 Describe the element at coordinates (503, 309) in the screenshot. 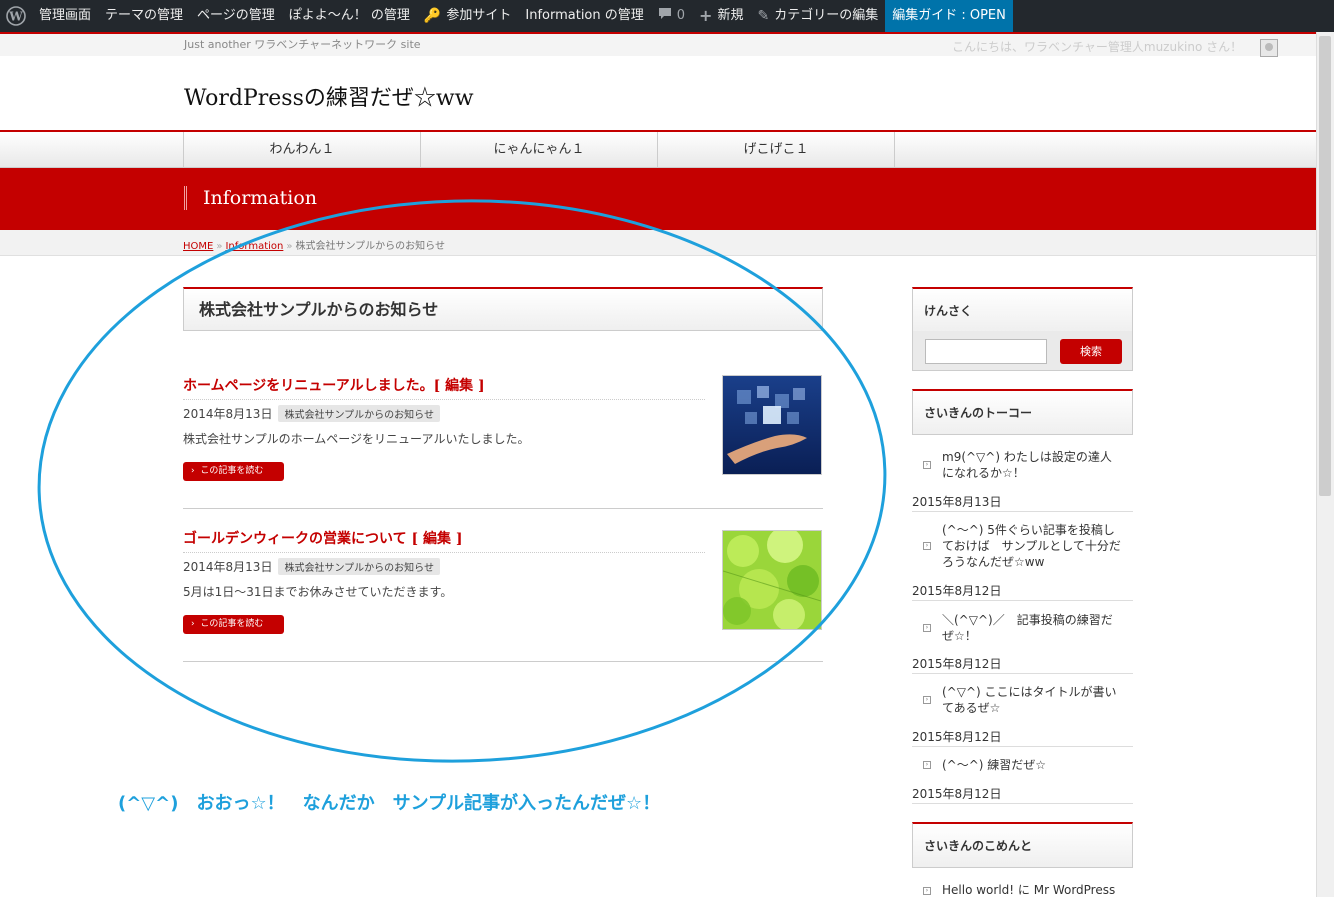

I see `category-heading: 株式会社サンプルからのお知らせ` at that location.